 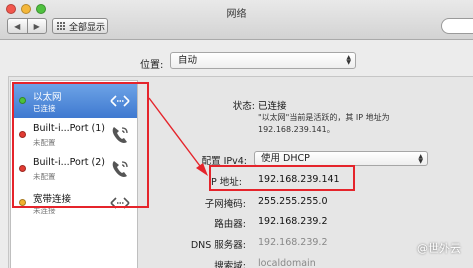 I want to click on status-value: 已连接, so click(x=272, y=106).